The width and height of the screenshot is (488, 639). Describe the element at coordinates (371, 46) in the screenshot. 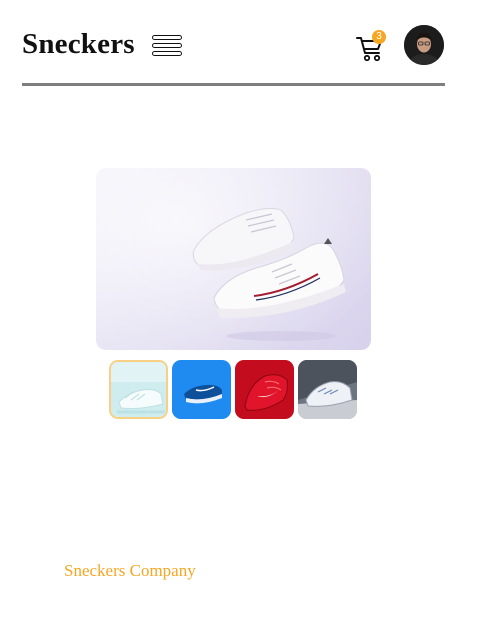

I see `cart-button: 3` at that location.